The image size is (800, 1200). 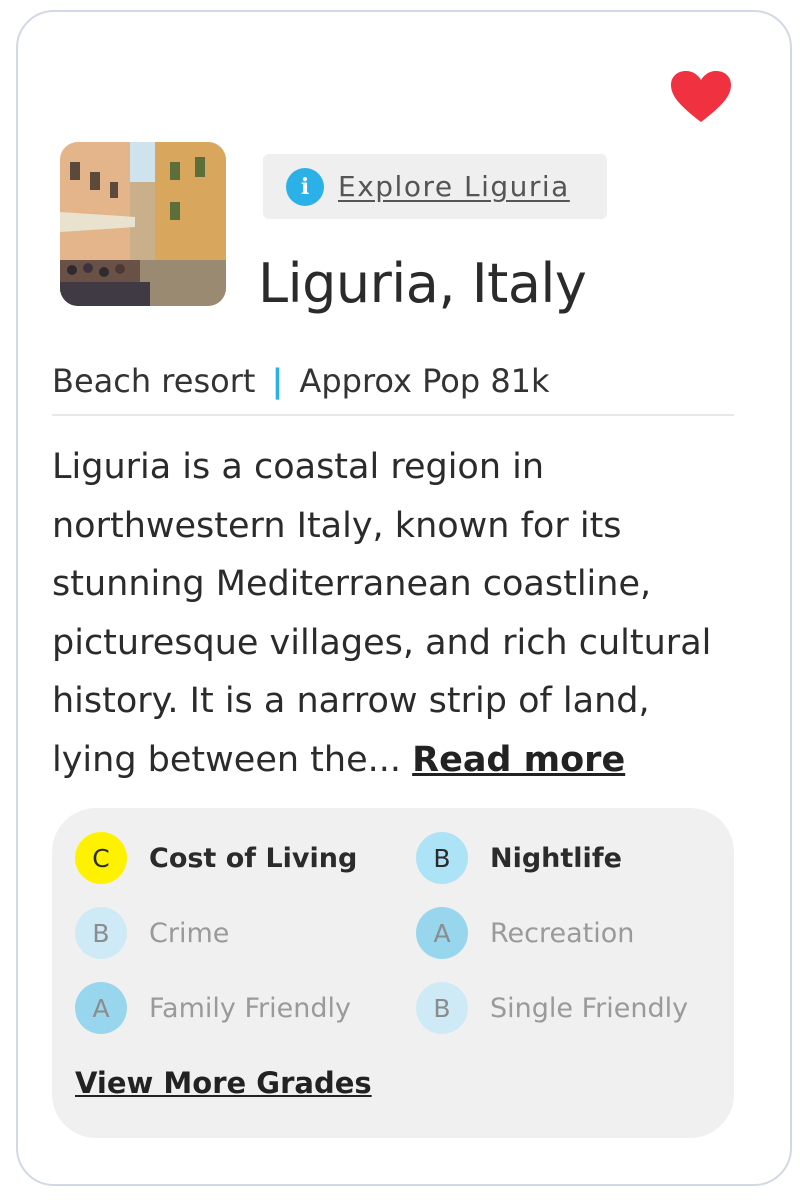 What do you see at coordinates (189, 933) in the screenshot?
I see `grade-label: Crime` at bounding box center [189, 933].